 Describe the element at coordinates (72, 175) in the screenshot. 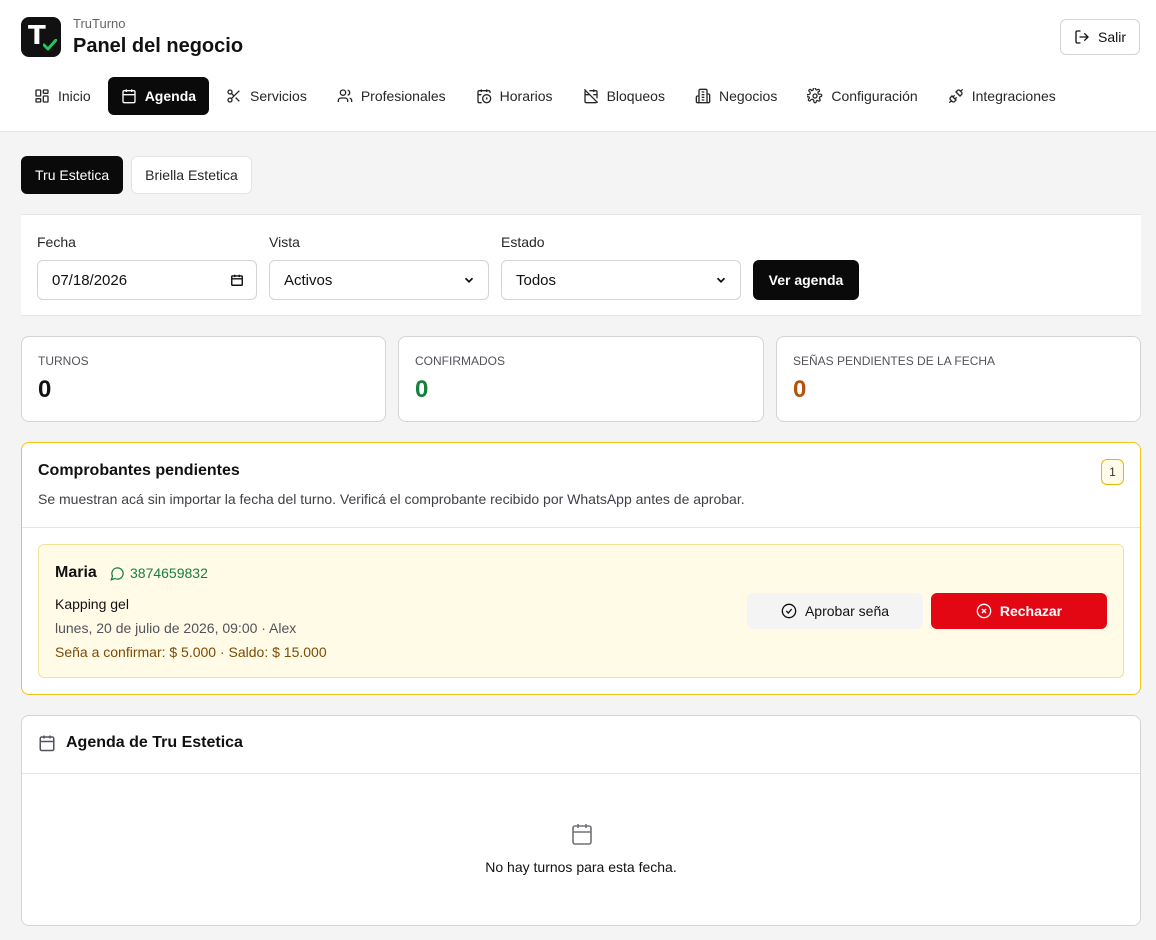

I see `tab-tru-estetica: Tru Estetica` at that location.